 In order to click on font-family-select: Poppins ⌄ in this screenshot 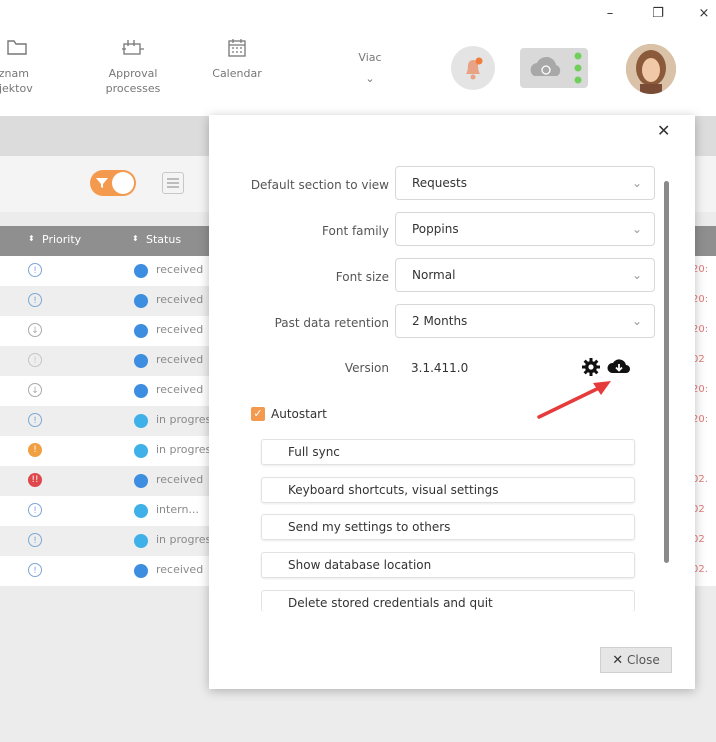, I will do `click(525, 229)`.